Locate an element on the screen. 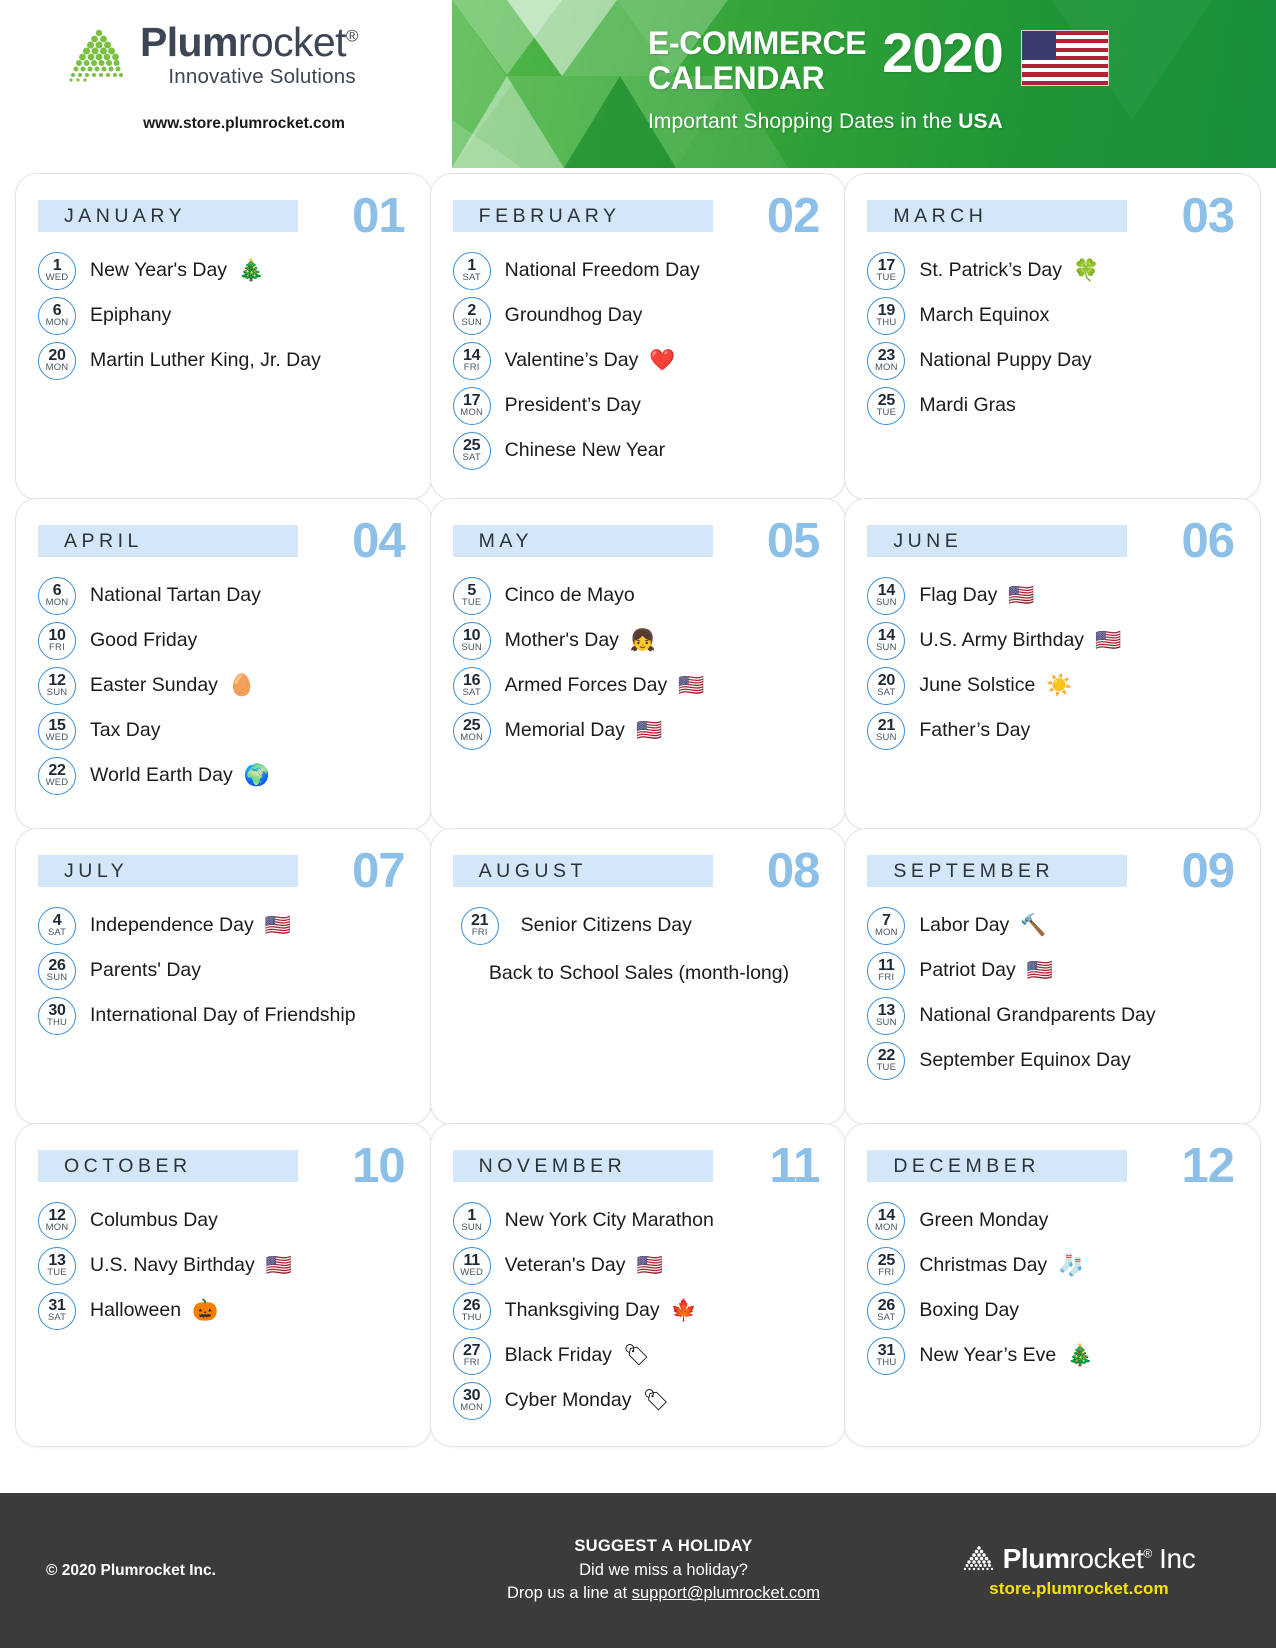 The image size is (1276, 1648). event-row: 27 FRI Black Friday 🏷 is located at coordinates (640, 1355).